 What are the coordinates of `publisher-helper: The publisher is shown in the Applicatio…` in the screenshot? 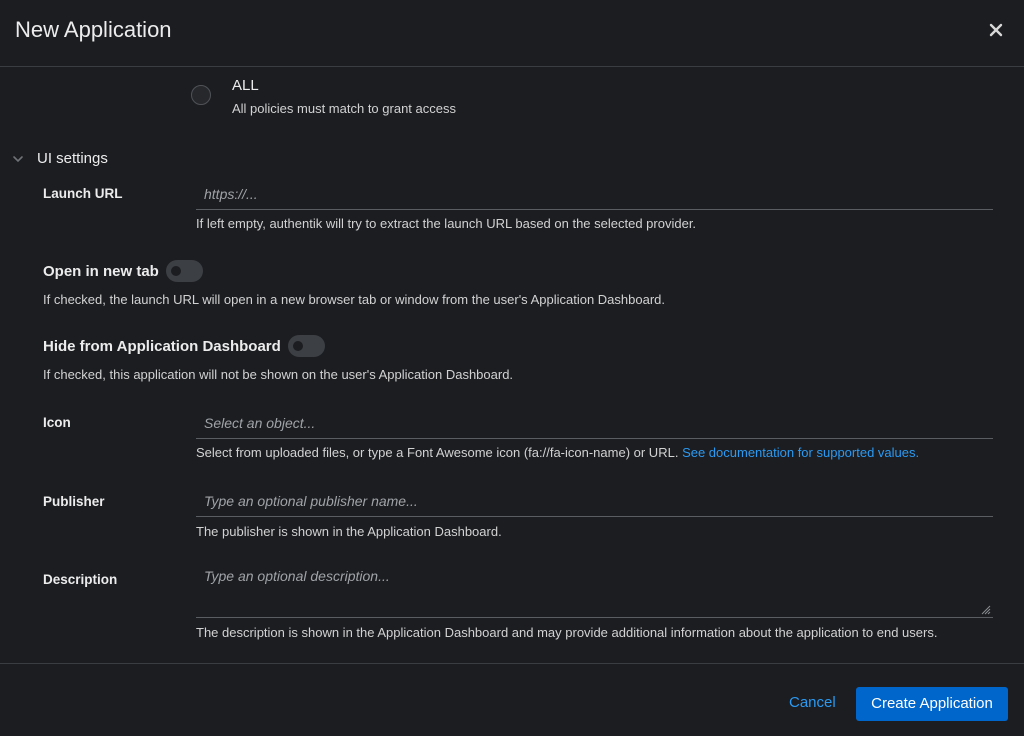 It's located at (349, 531).